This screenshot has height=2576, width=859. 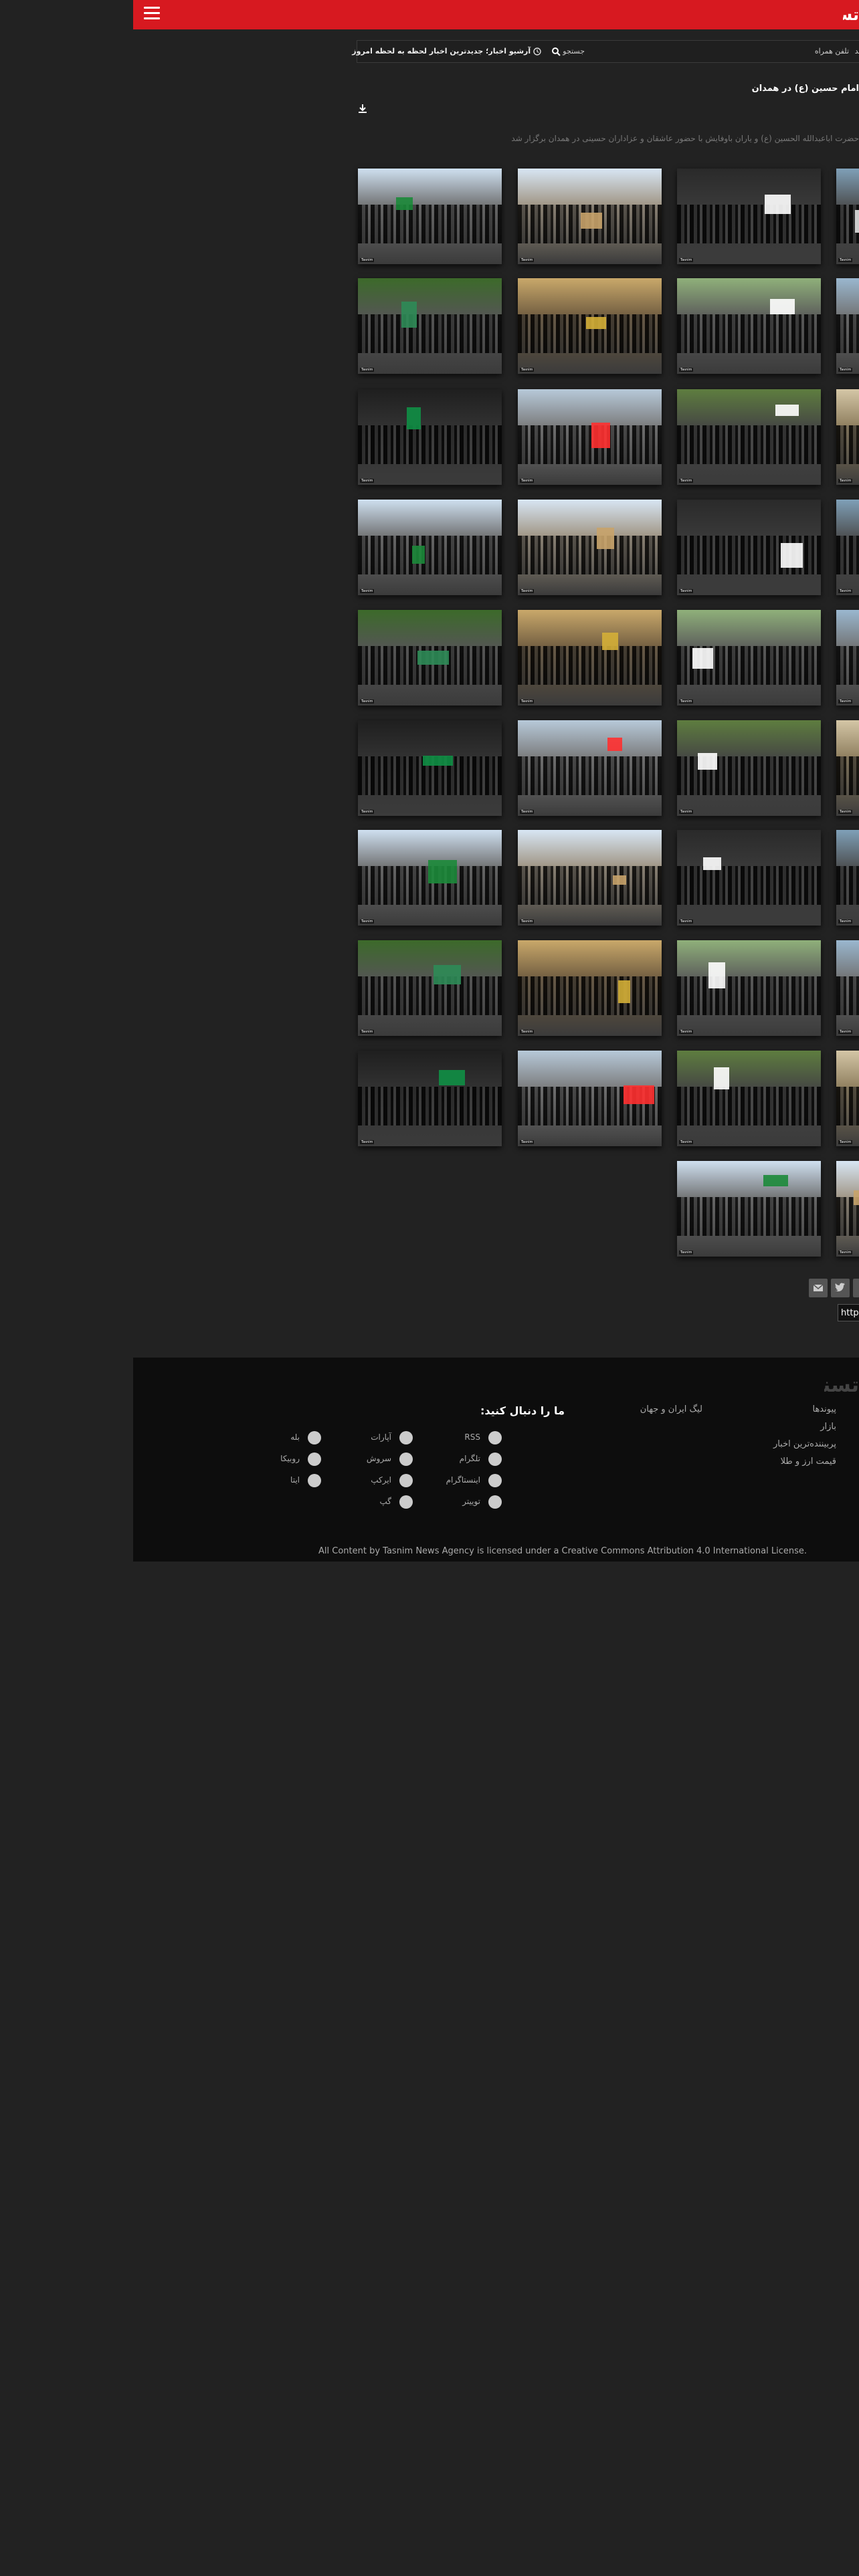 I want to click on search-label: جستجو, so click(x=574, y=51).